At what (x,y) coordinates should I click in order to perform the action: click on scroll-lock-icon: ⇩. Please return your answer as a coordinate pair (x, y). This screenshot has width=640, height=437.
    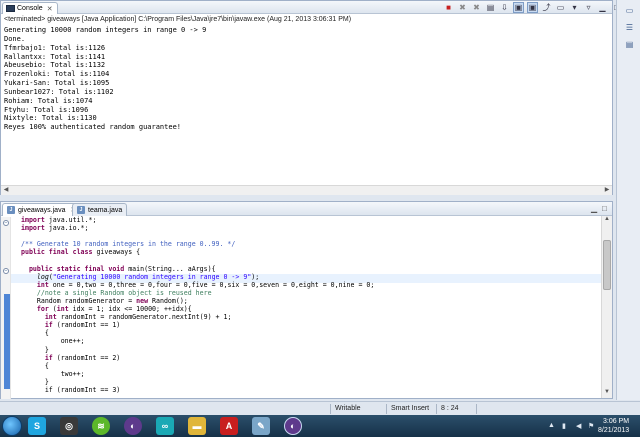
    Looking at the image, I should click on (504, 7).